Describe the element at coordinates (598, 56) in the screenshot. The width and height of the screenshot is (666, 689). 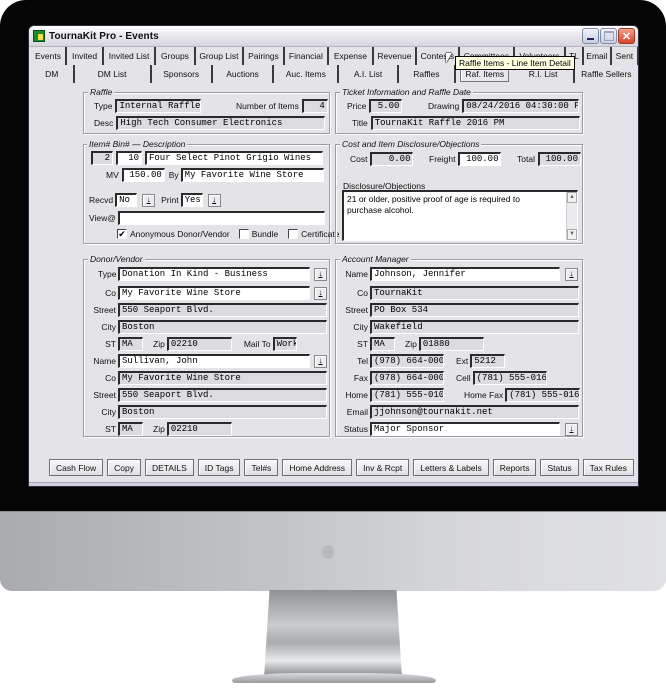
I see `tab-email: Email` at that location.